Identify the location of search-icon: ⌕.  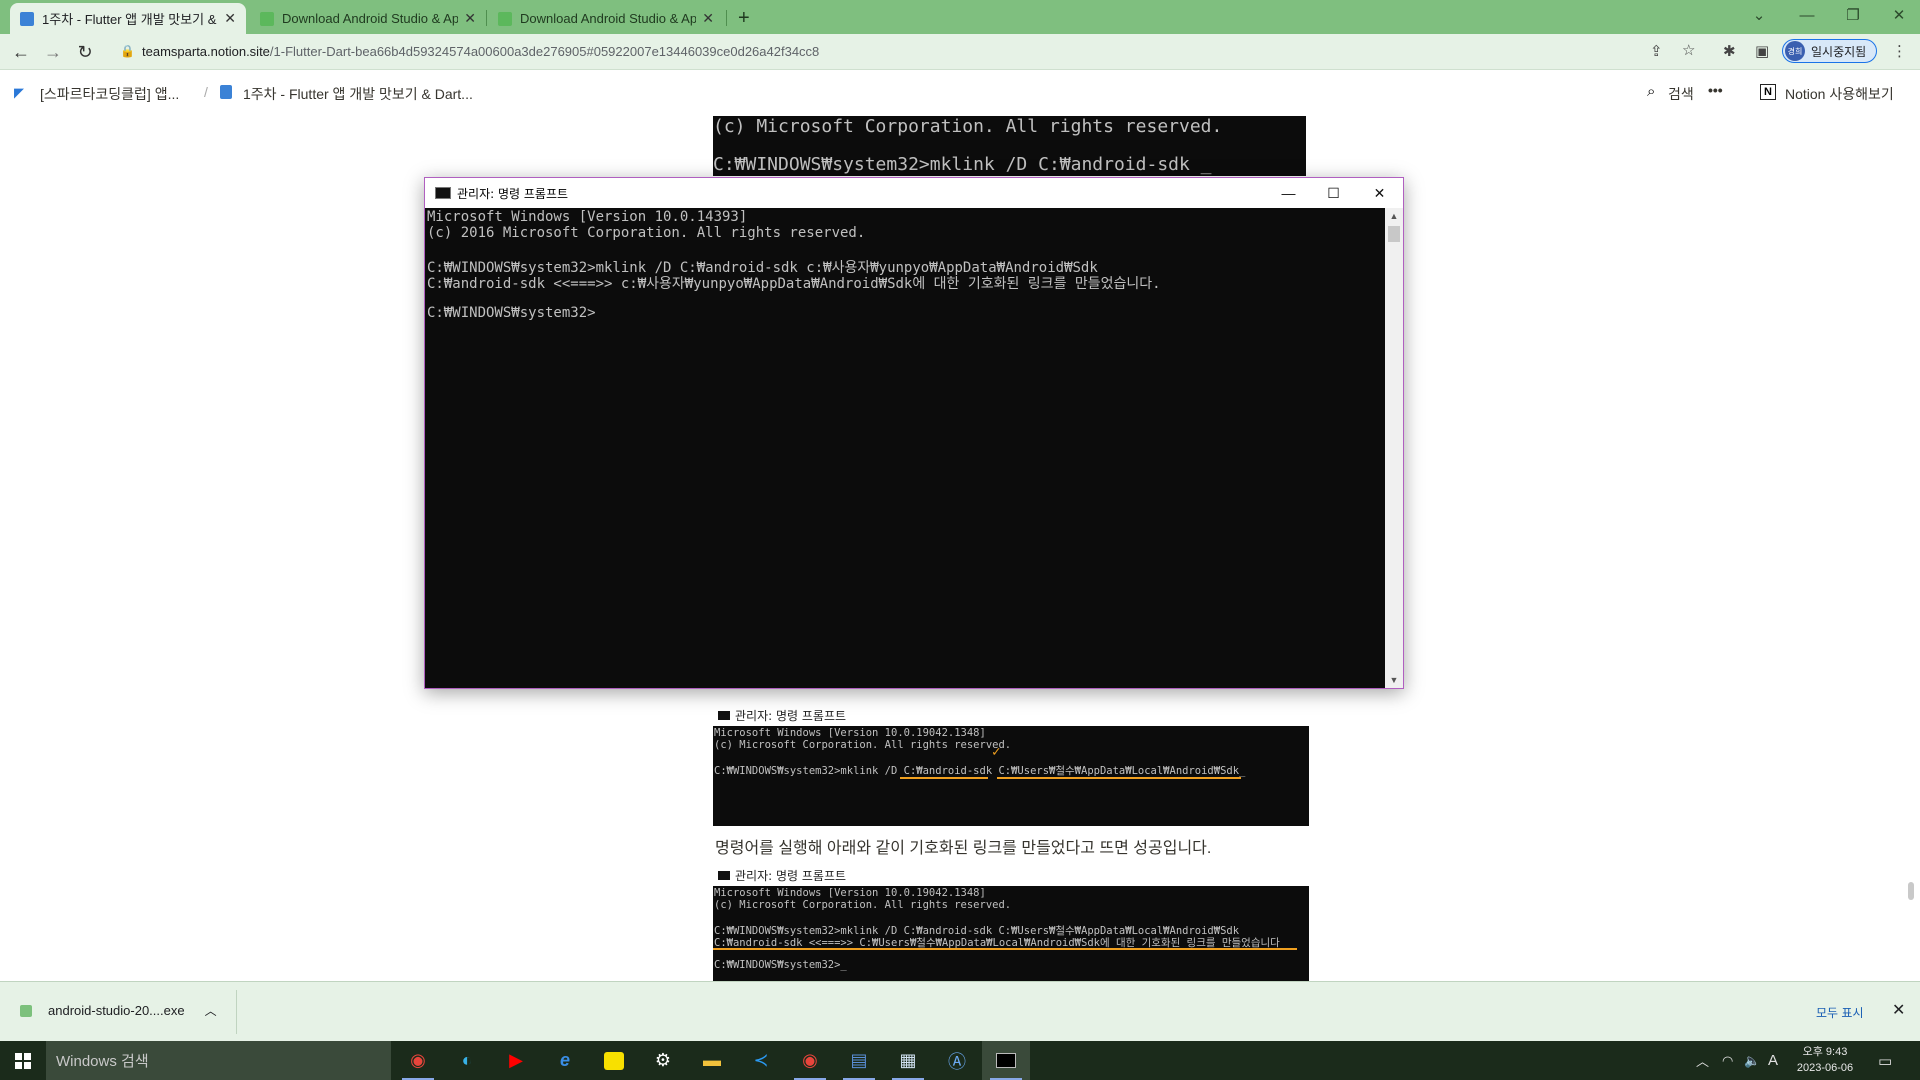
(1651, 91).